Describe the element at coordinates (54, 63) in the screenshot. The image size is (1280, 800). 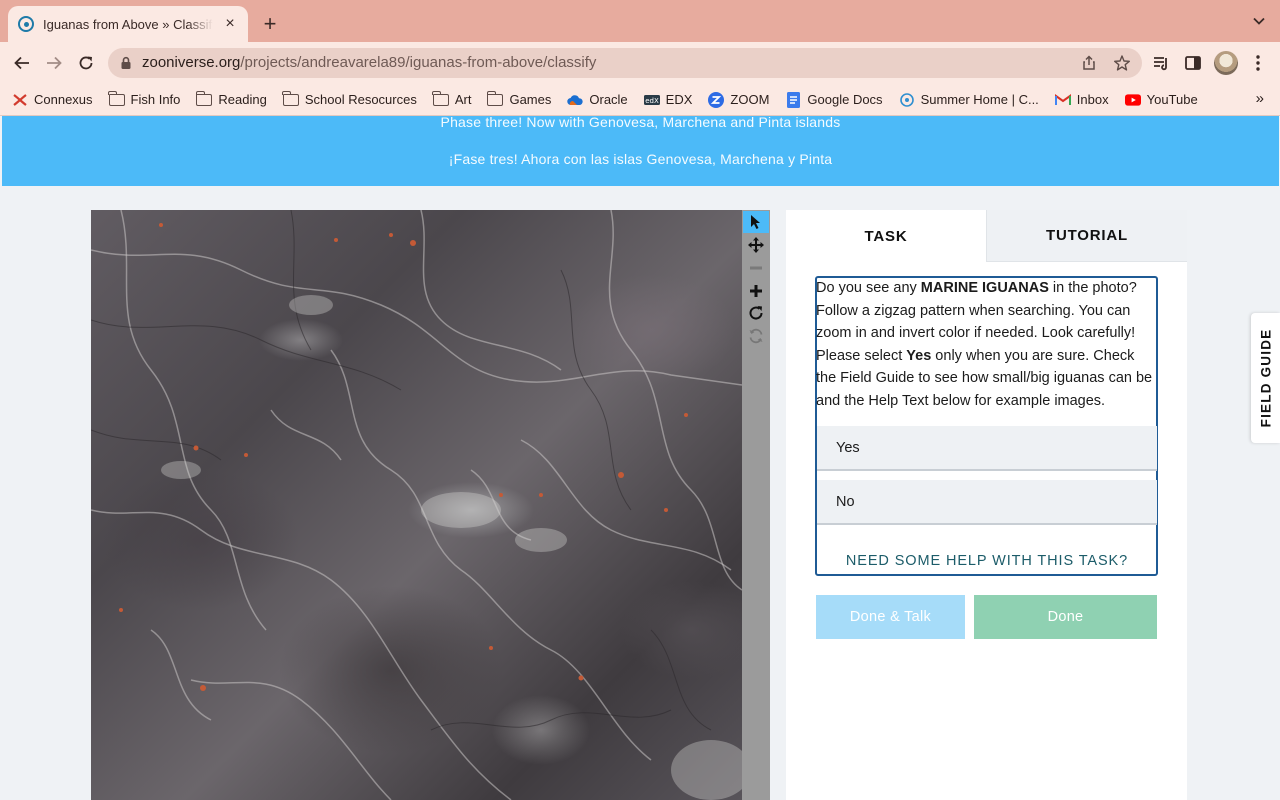
I see `forward-arrow-icon` at that location.